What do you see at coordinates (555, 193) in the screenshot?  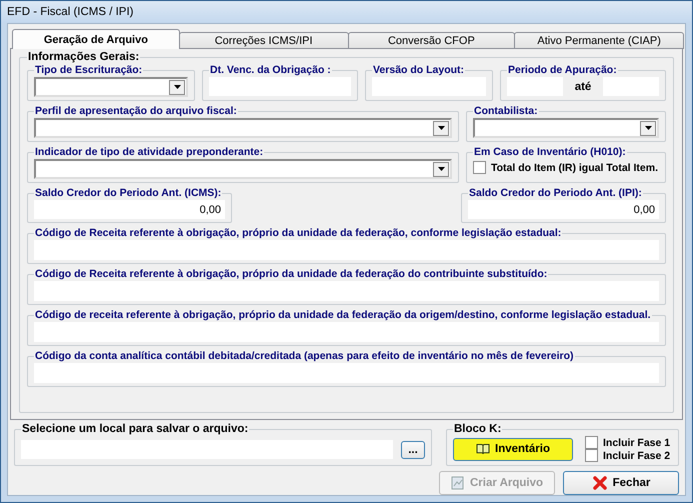 I see `field-label: Saldo Credor do Periodo Ant. (IPI):` at bounding box center [555, 193].